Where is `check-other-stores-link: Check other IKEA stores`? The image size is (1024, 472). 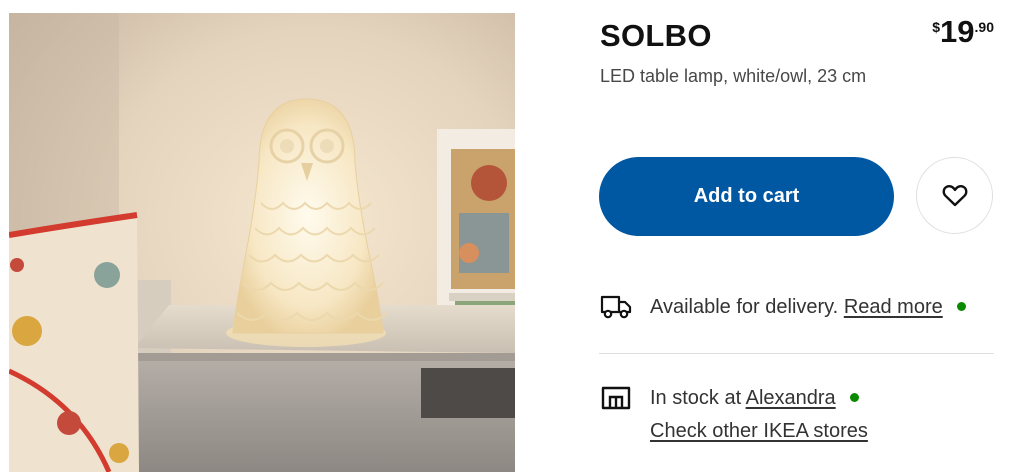 check-other-stores-link: Check other IKEA stores is located at coordinates (759, 431).